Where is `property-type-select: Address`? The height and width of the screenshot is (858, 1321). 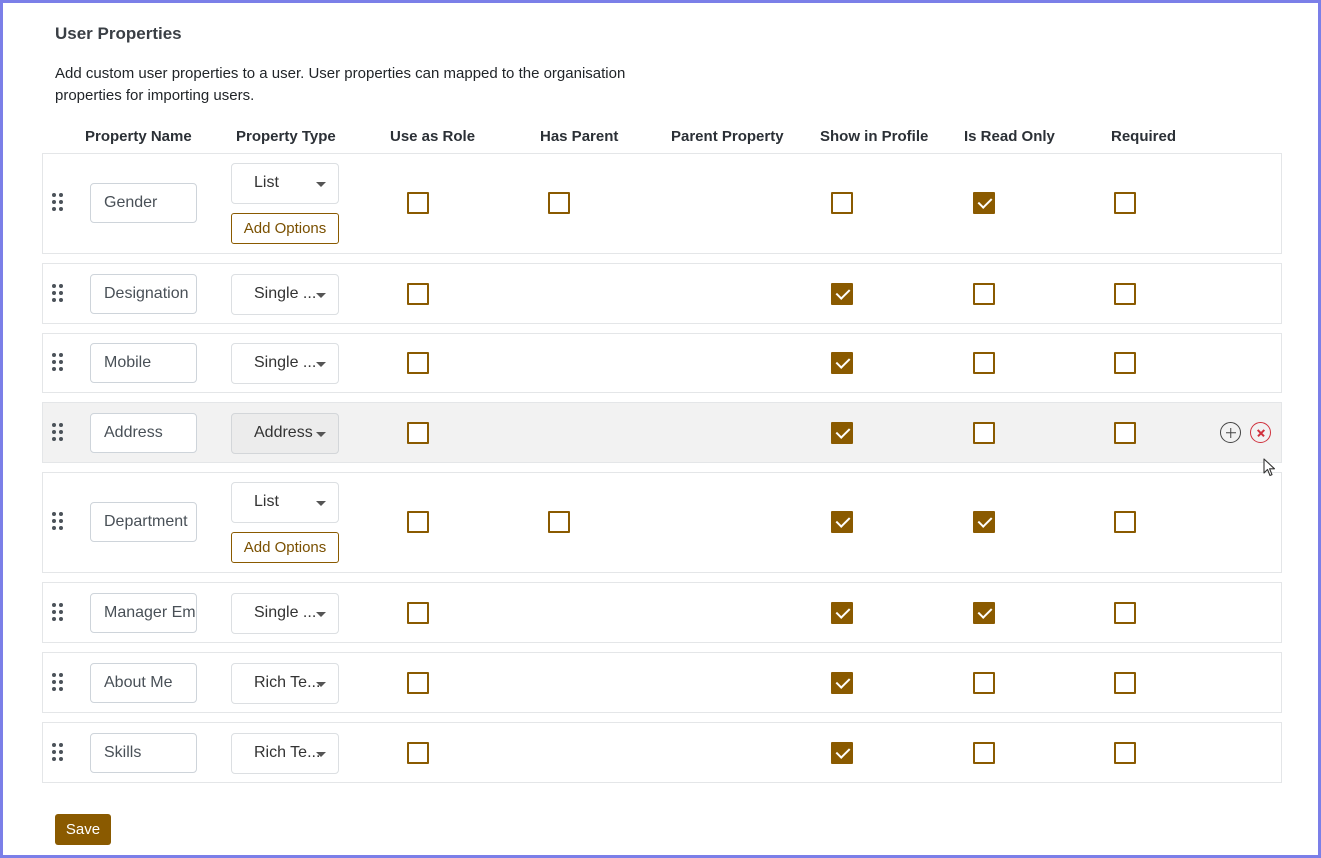
property-type-select: Address is located at coordinates (285, 433).